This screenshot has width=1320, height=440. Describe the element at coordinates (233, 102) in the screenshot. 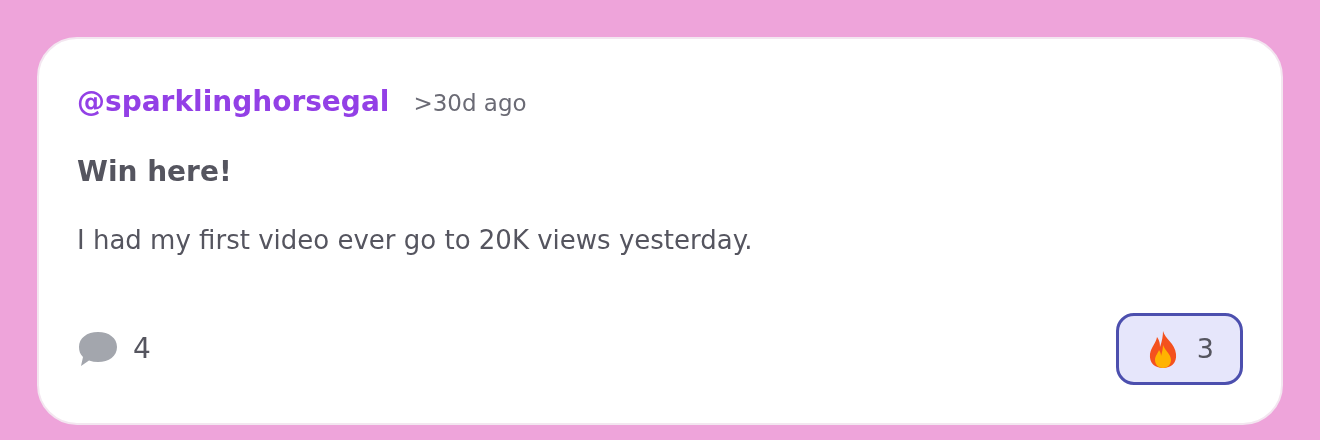

I see `author-handle: @sparklinghorsegal` at that location.